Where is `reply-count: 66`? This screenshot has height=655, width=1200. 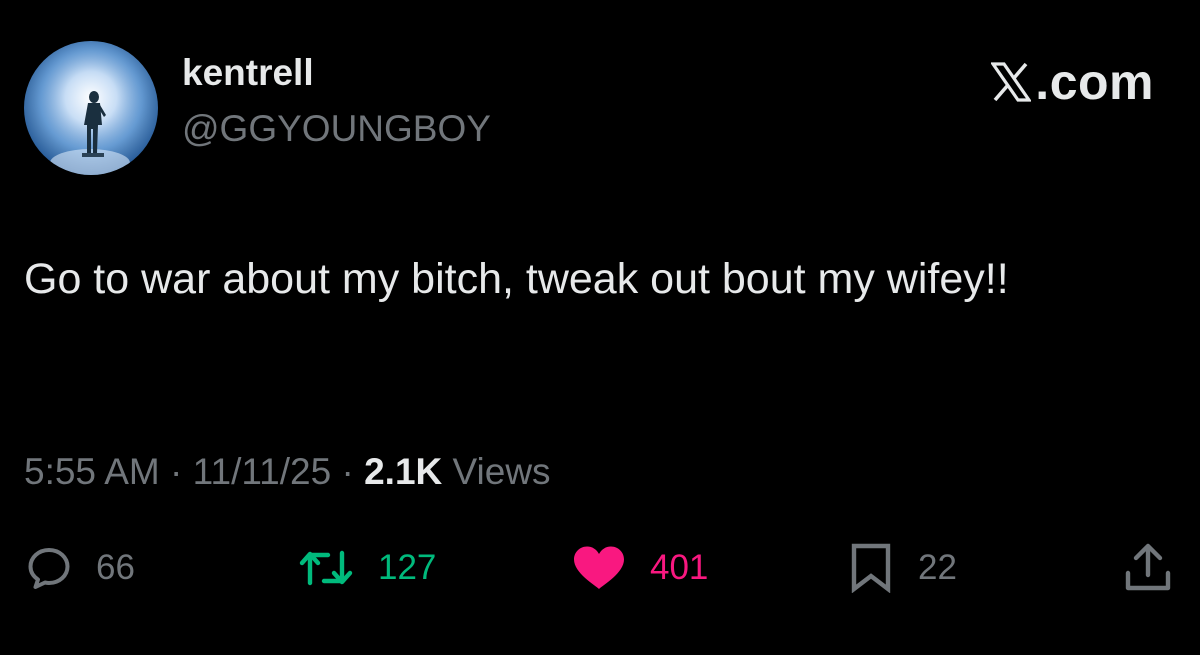
reply-count: 66 is located at coordinates (115, 567).